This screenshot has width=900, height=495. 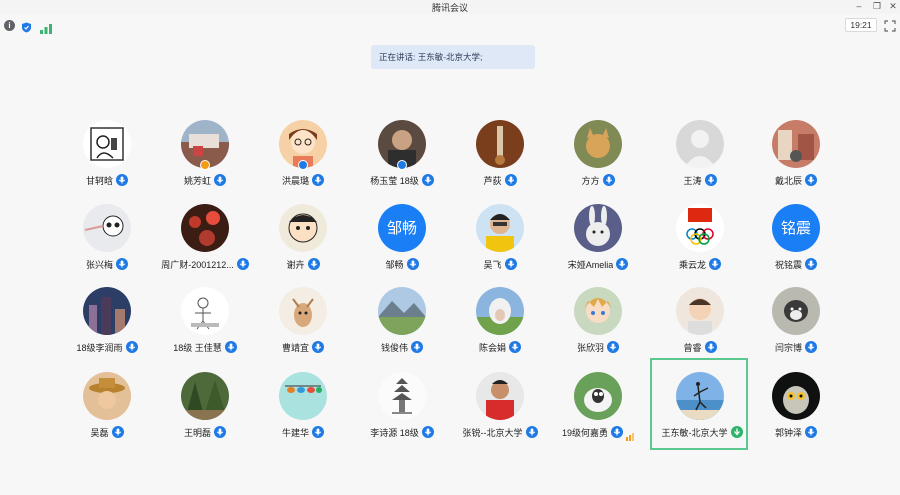 I want to click on participant-name: 陈会娟, so click(x=492, y=347).